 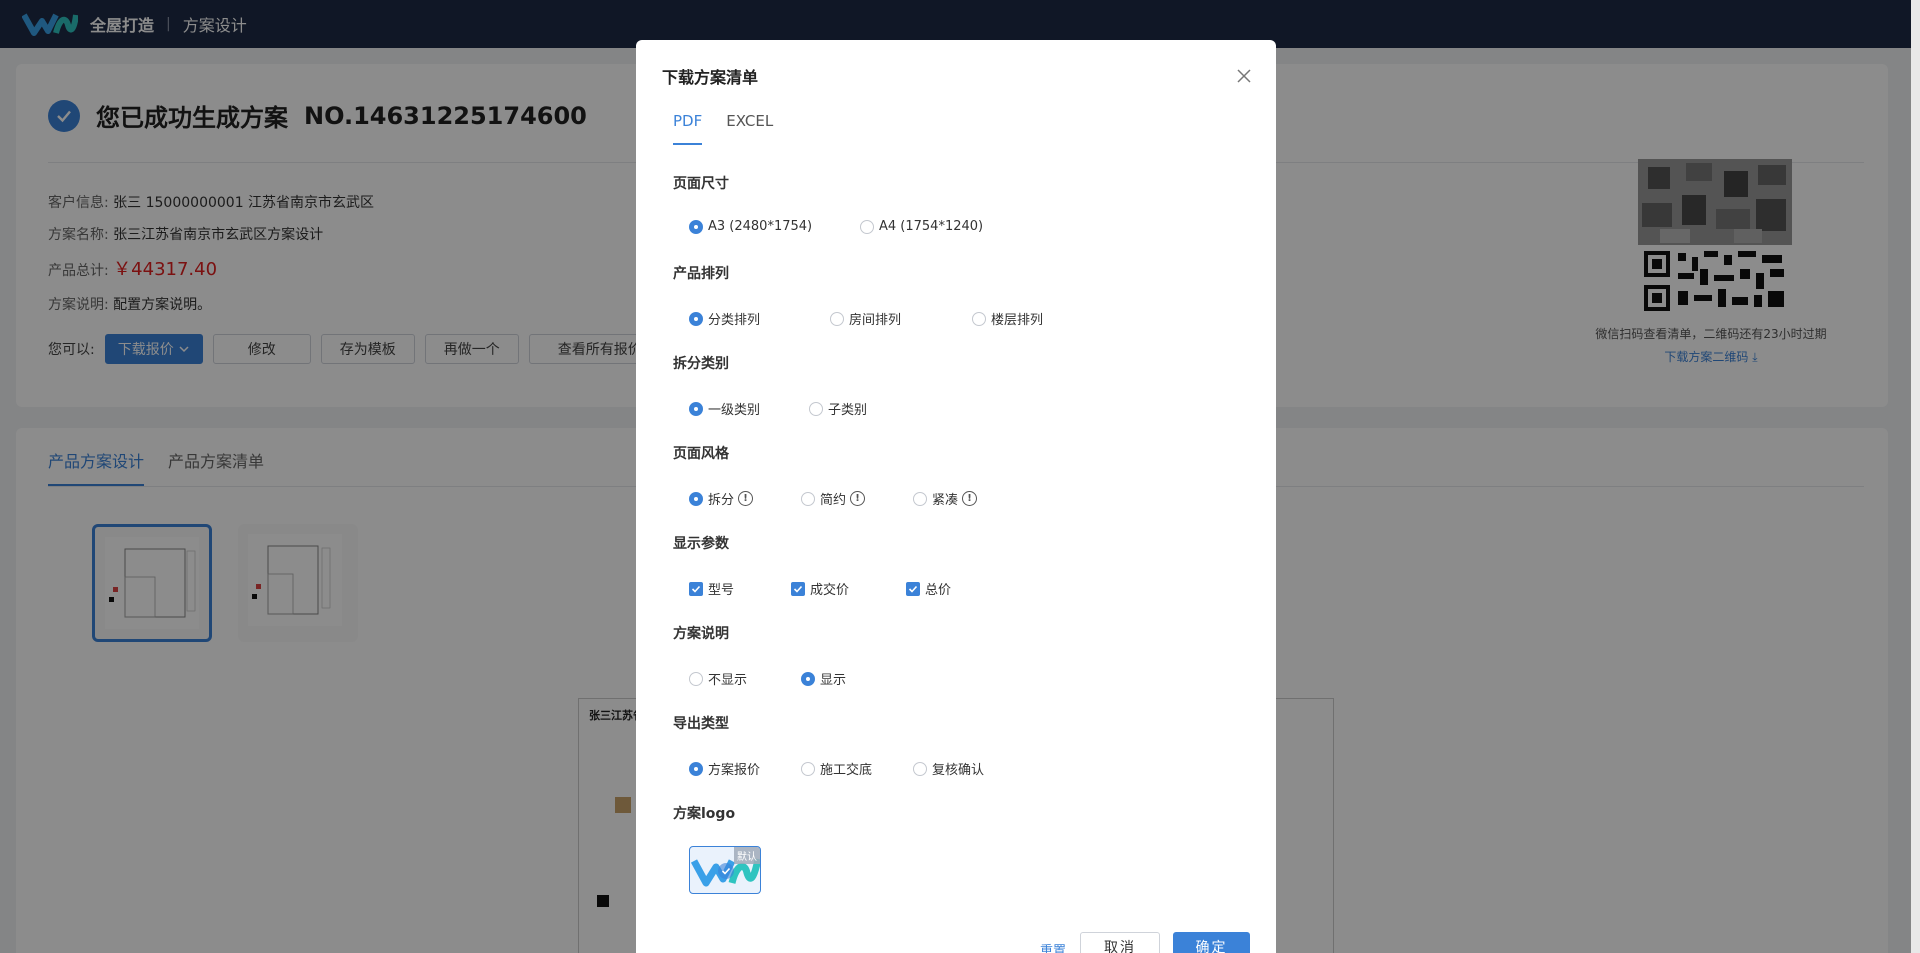 What do you see at coordinates (721, 590) in the screenshot?
I see `option-label: 型号` at bounding box center [721, 590].